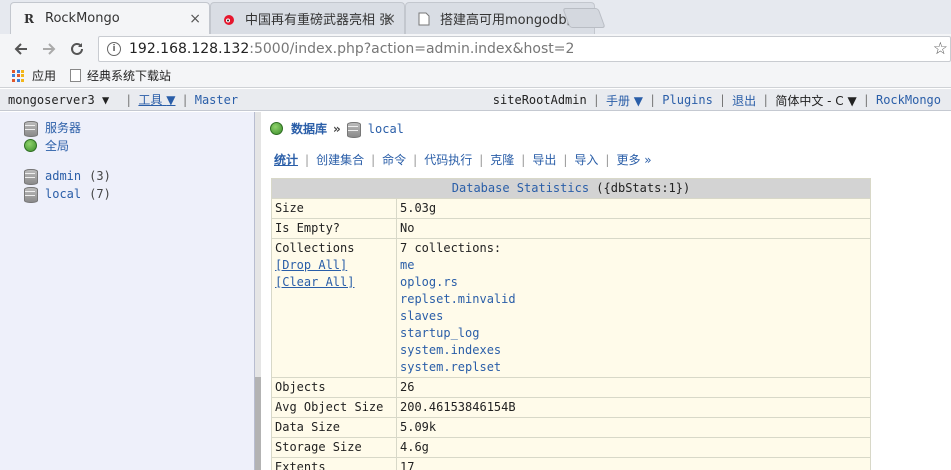 The image size is (951, 470). What do you see at coordinates (216, 100) in the screenshot?
I see `master-link: Master` at bounding box center [216, 100].